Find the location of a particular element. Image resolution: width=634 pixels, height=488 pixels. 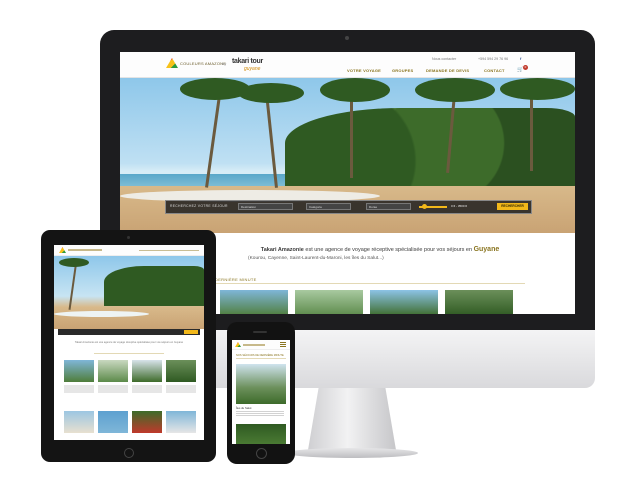

logo-brand-secondary: takari tour is located at coordinates (247, 61).